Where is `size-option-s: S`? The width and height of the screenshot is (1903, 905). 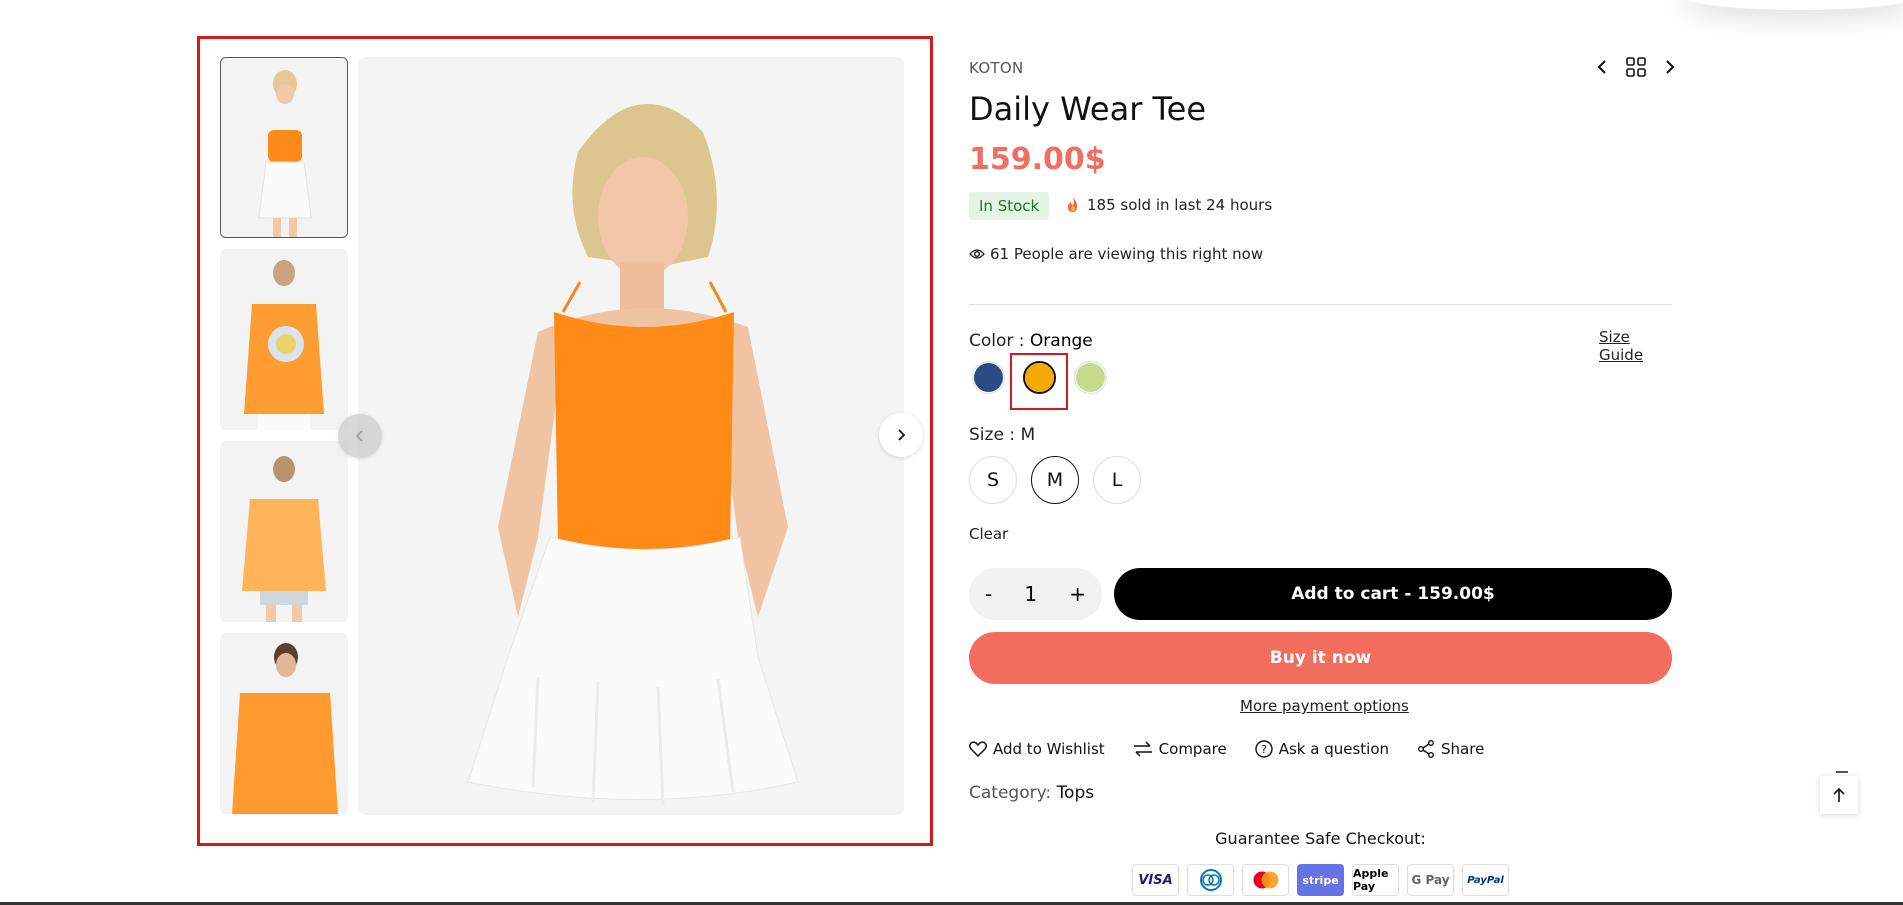
size-option-s: S is located at coordinates (993, 480).